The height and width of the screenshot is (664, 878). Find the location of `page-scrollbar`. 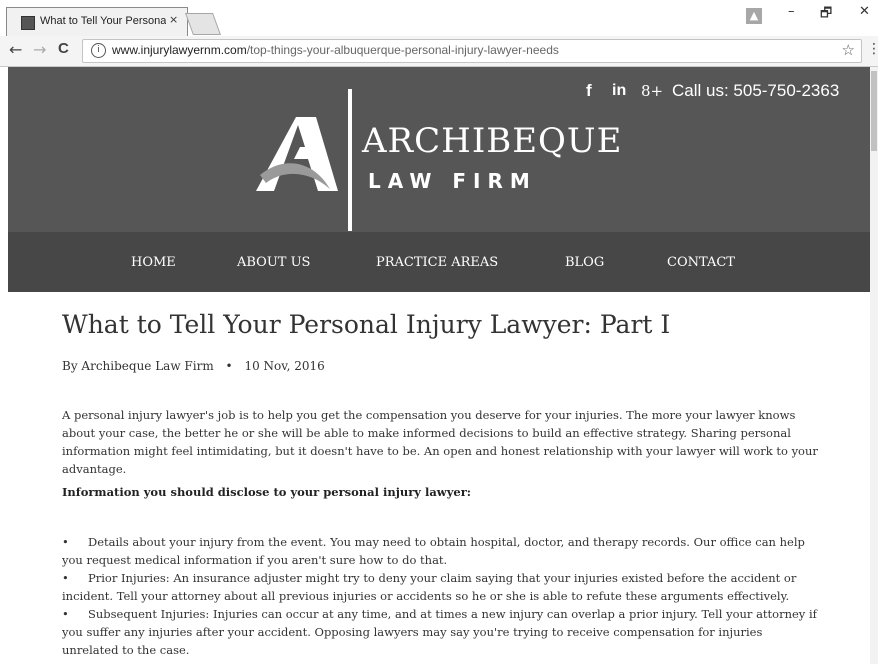

page-scrollbar is located at coordinates (874, 365).